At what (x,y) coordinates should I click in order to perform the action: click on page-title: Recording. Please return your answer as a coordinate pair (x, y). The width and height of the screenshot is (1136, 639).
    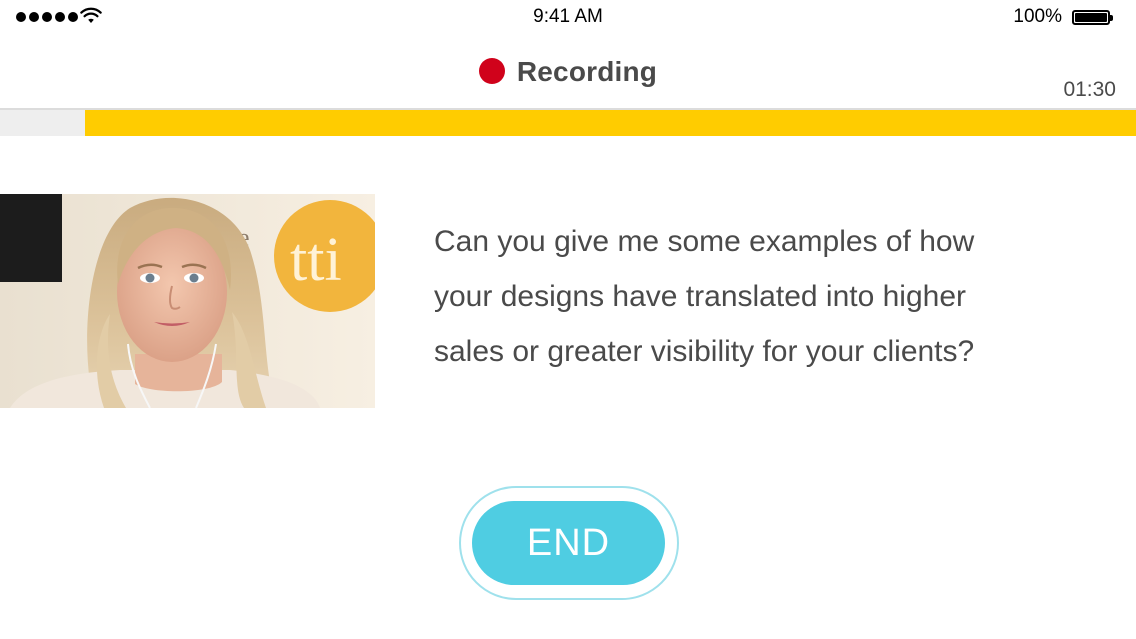
    Looking at the image, I should click on (587, 71).